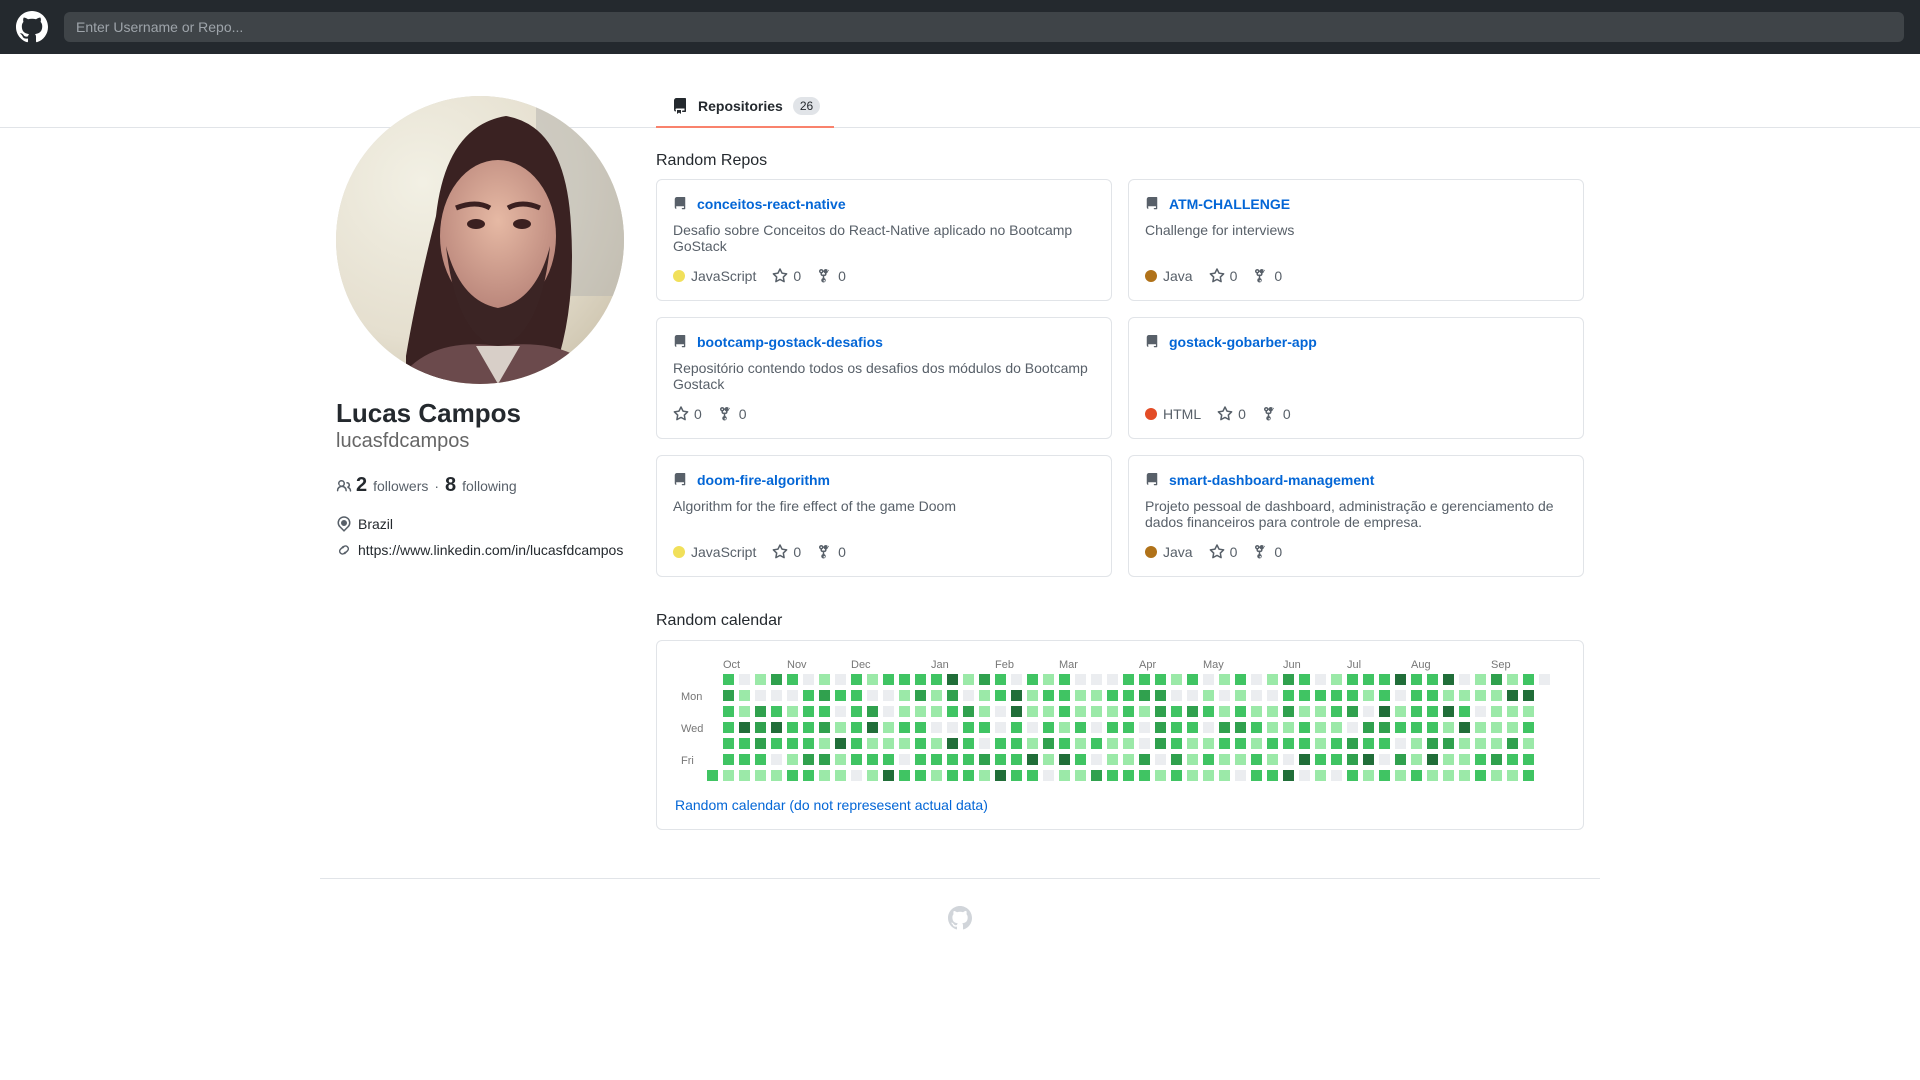 The image size is (1920, 1080). I want to click on location-pin-icon, so click(344, 524).